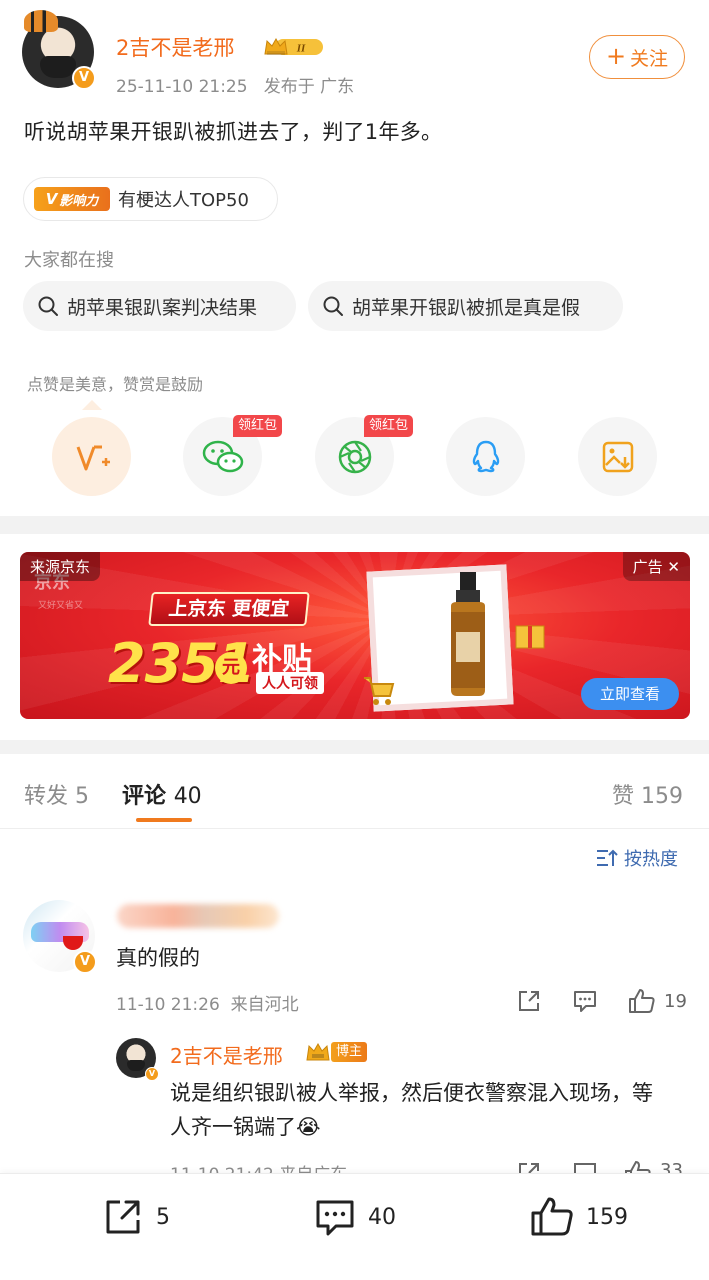 The image size is (709, 1280). Describe the element at coordinates (162, 794) in the screenshot. I see `tab-comments: 评论 40` at that location.